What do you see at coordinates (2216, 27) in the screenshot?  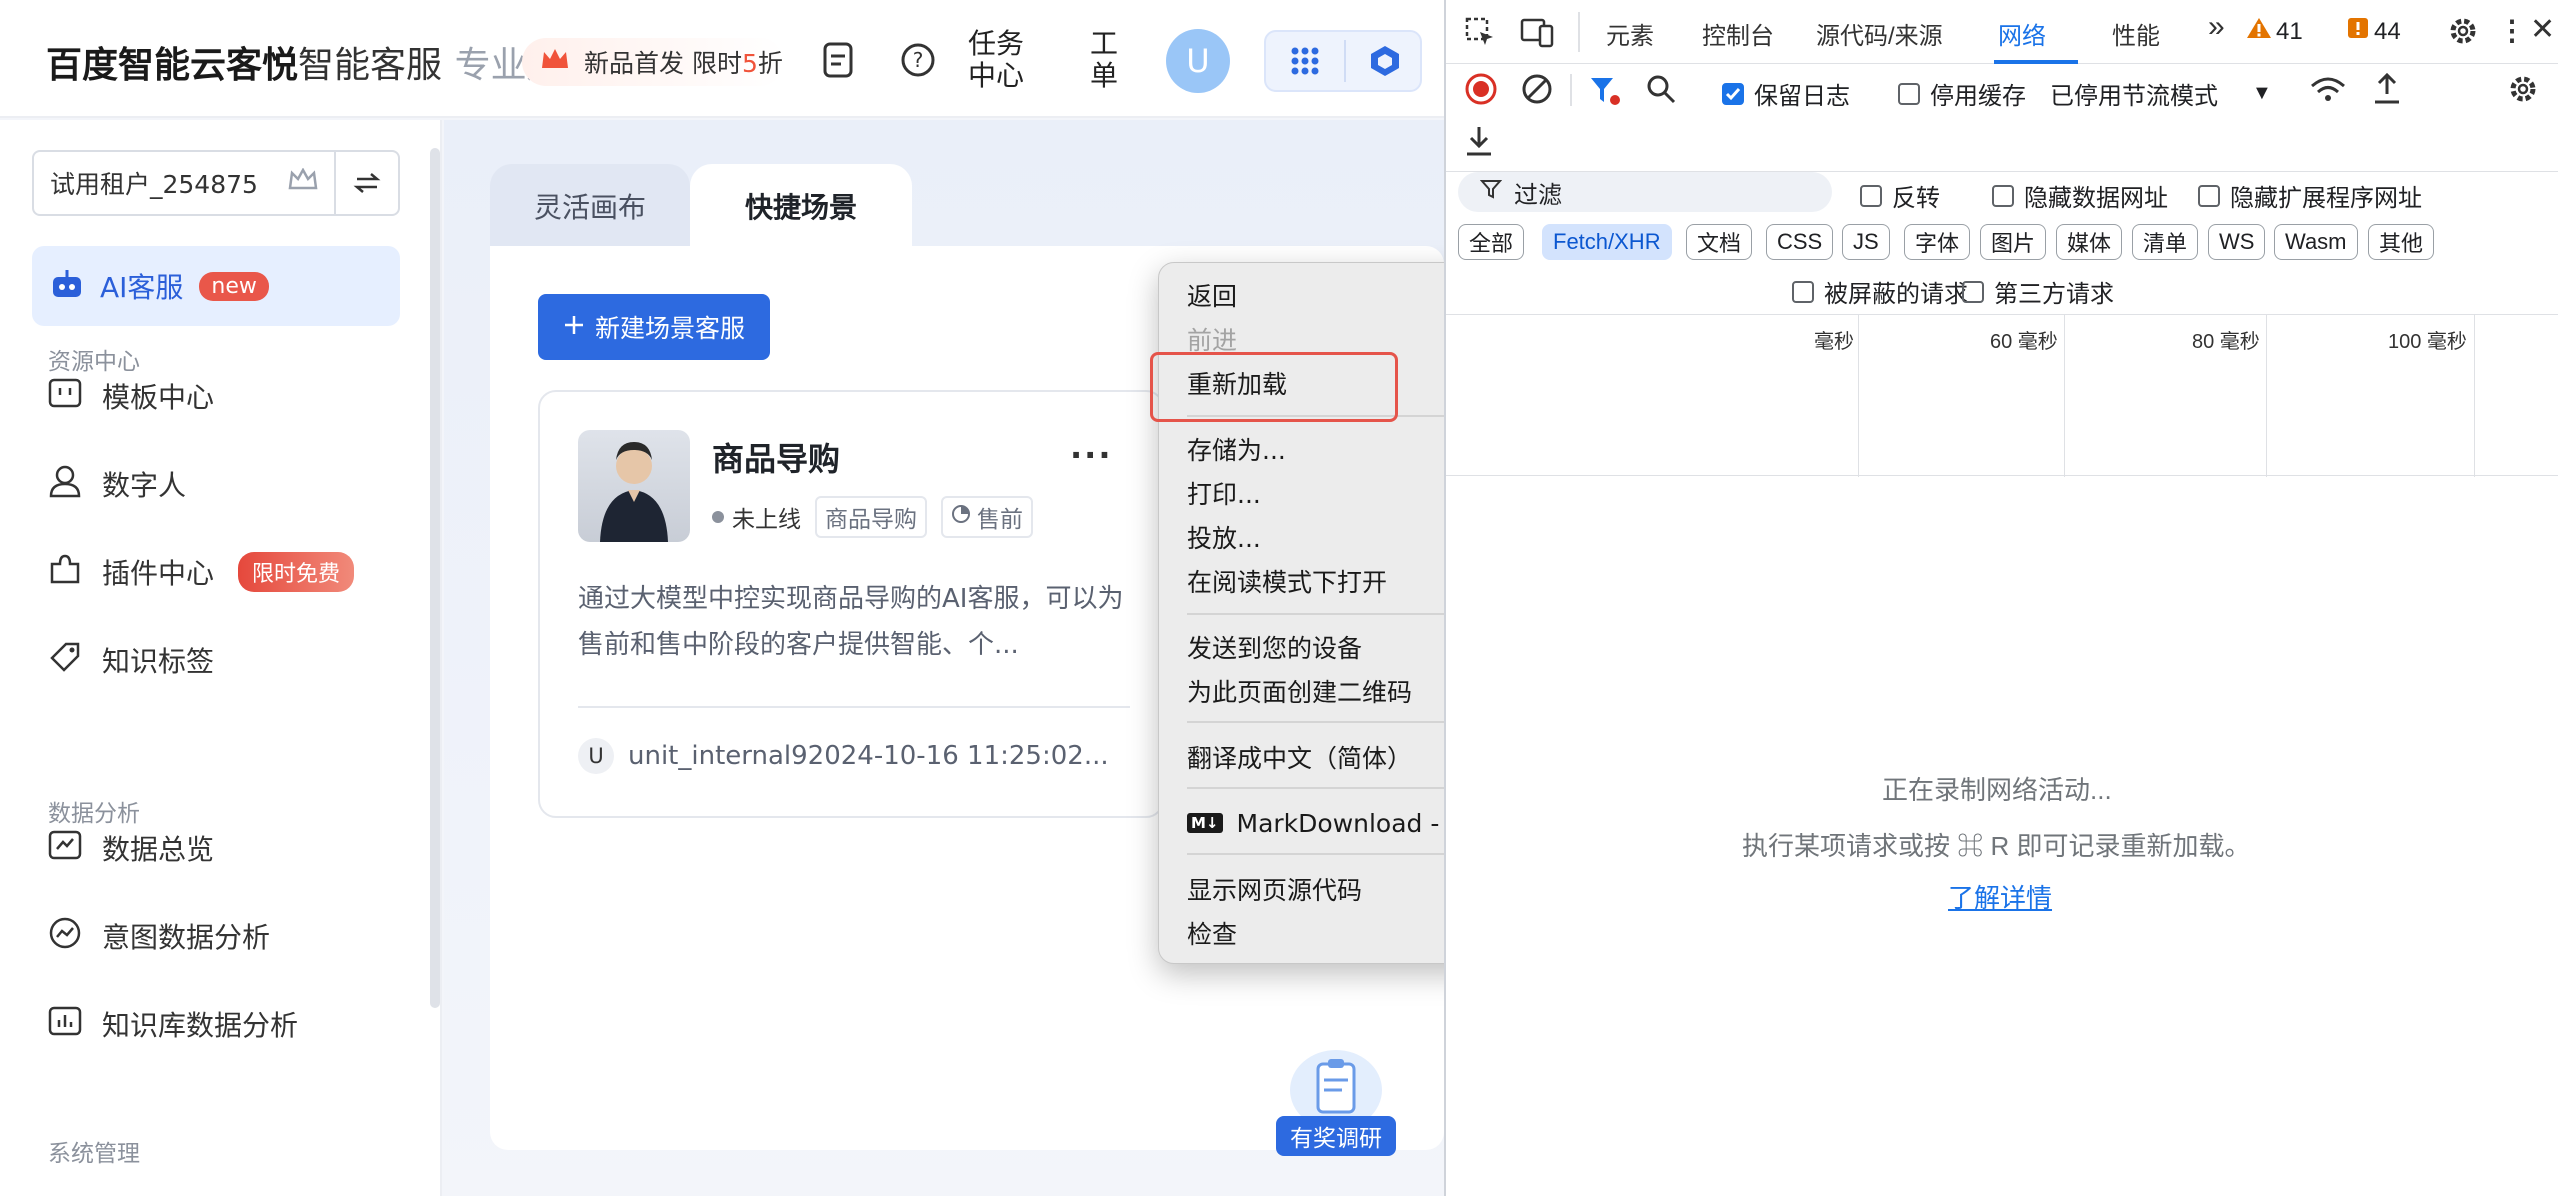 I see `more-tabs-icon: »` at bounding box center [2216, 27].